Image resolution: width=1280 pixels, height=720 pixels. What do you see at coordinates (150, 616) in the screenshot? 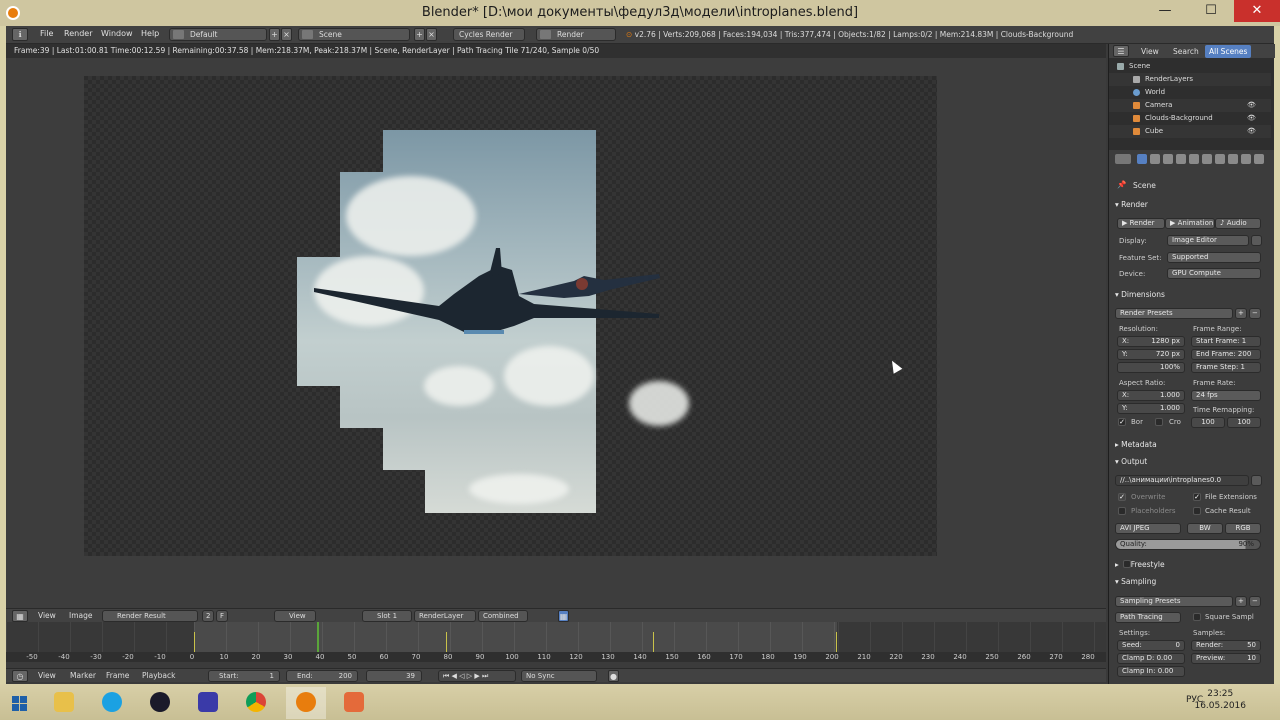
I see `image-selector: Render Result` at bounding box center [150, 616].